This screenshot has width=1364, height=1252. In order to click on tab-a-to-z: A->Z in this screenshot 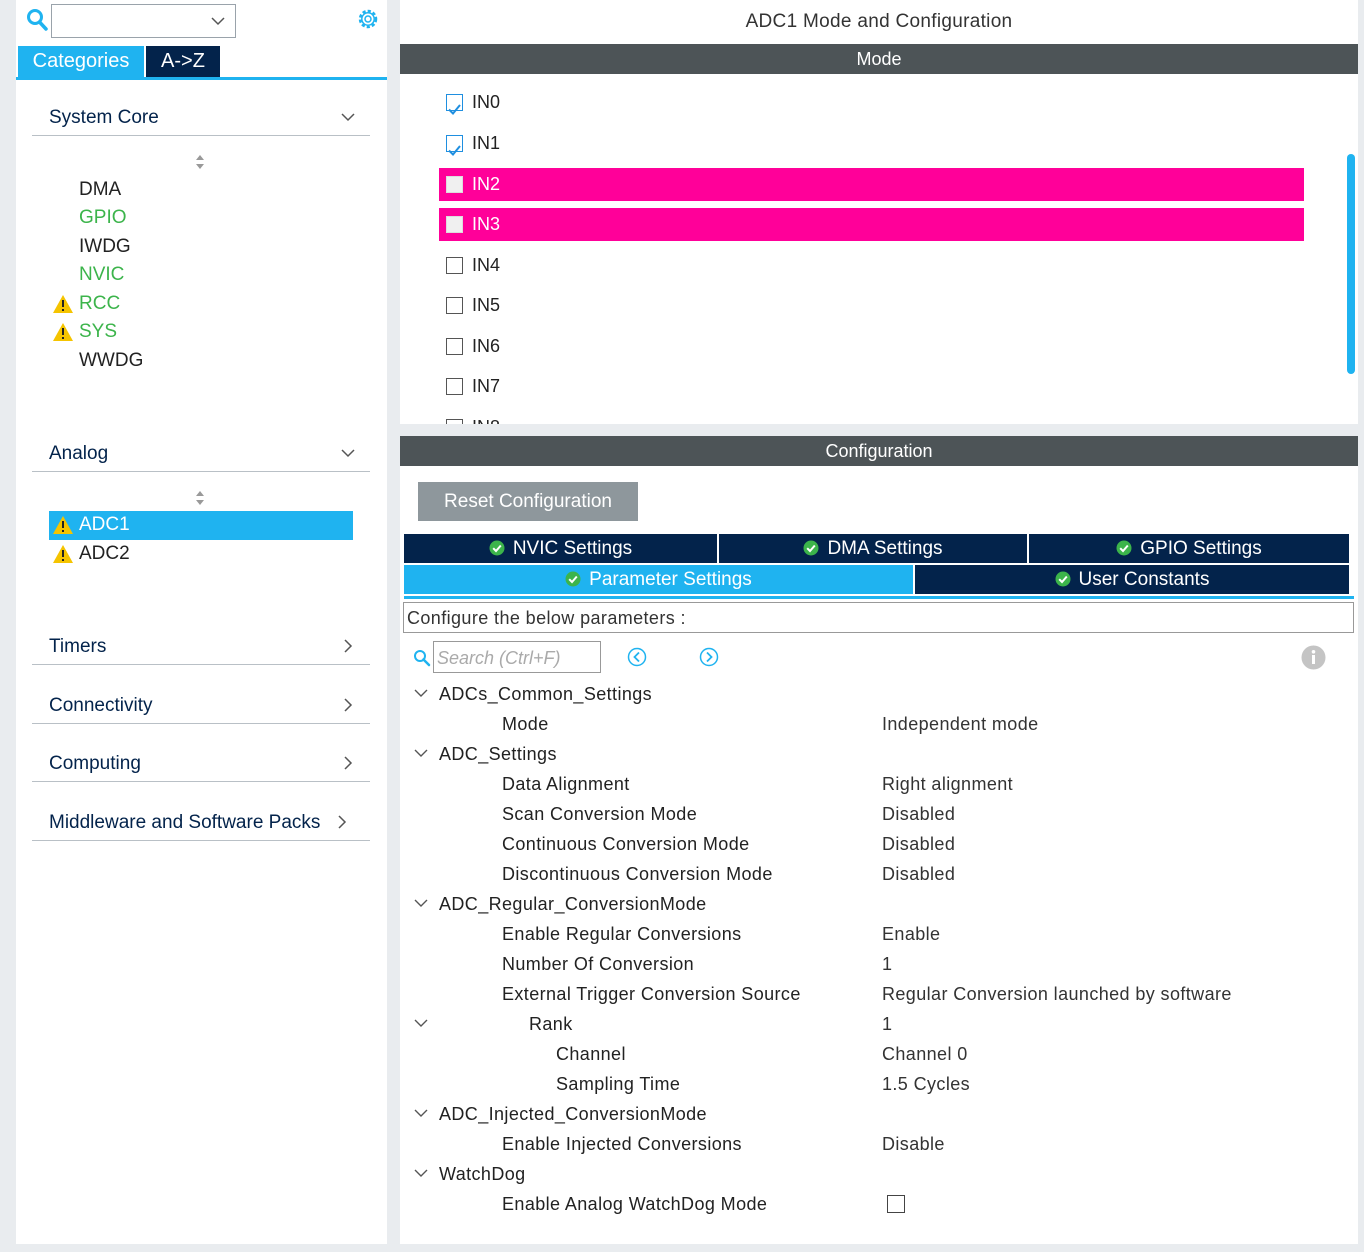, I will do `click(183, 61)`.